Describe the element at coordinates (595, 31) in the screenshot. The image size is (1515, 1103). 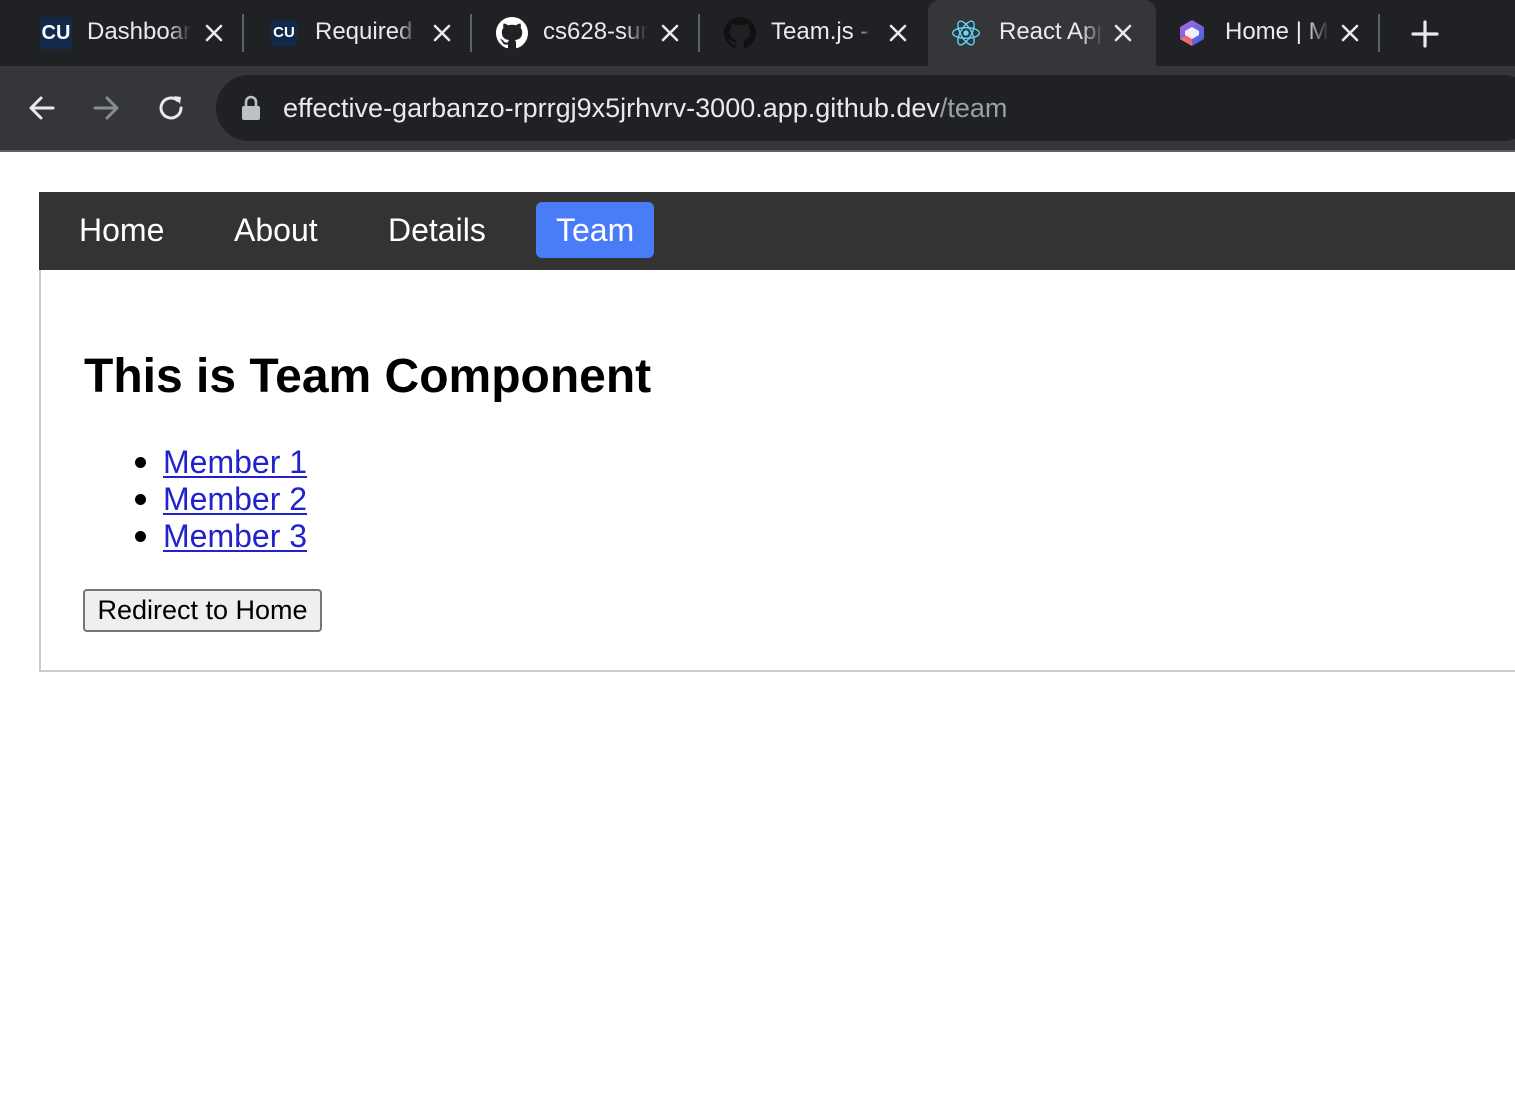
I see `tab-title: cs628-sum` at that location.